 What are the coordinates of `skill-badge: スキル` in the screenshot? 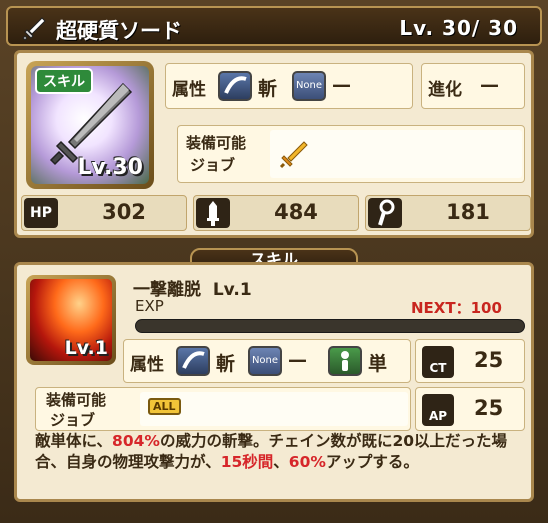 It's located at (64, 81).